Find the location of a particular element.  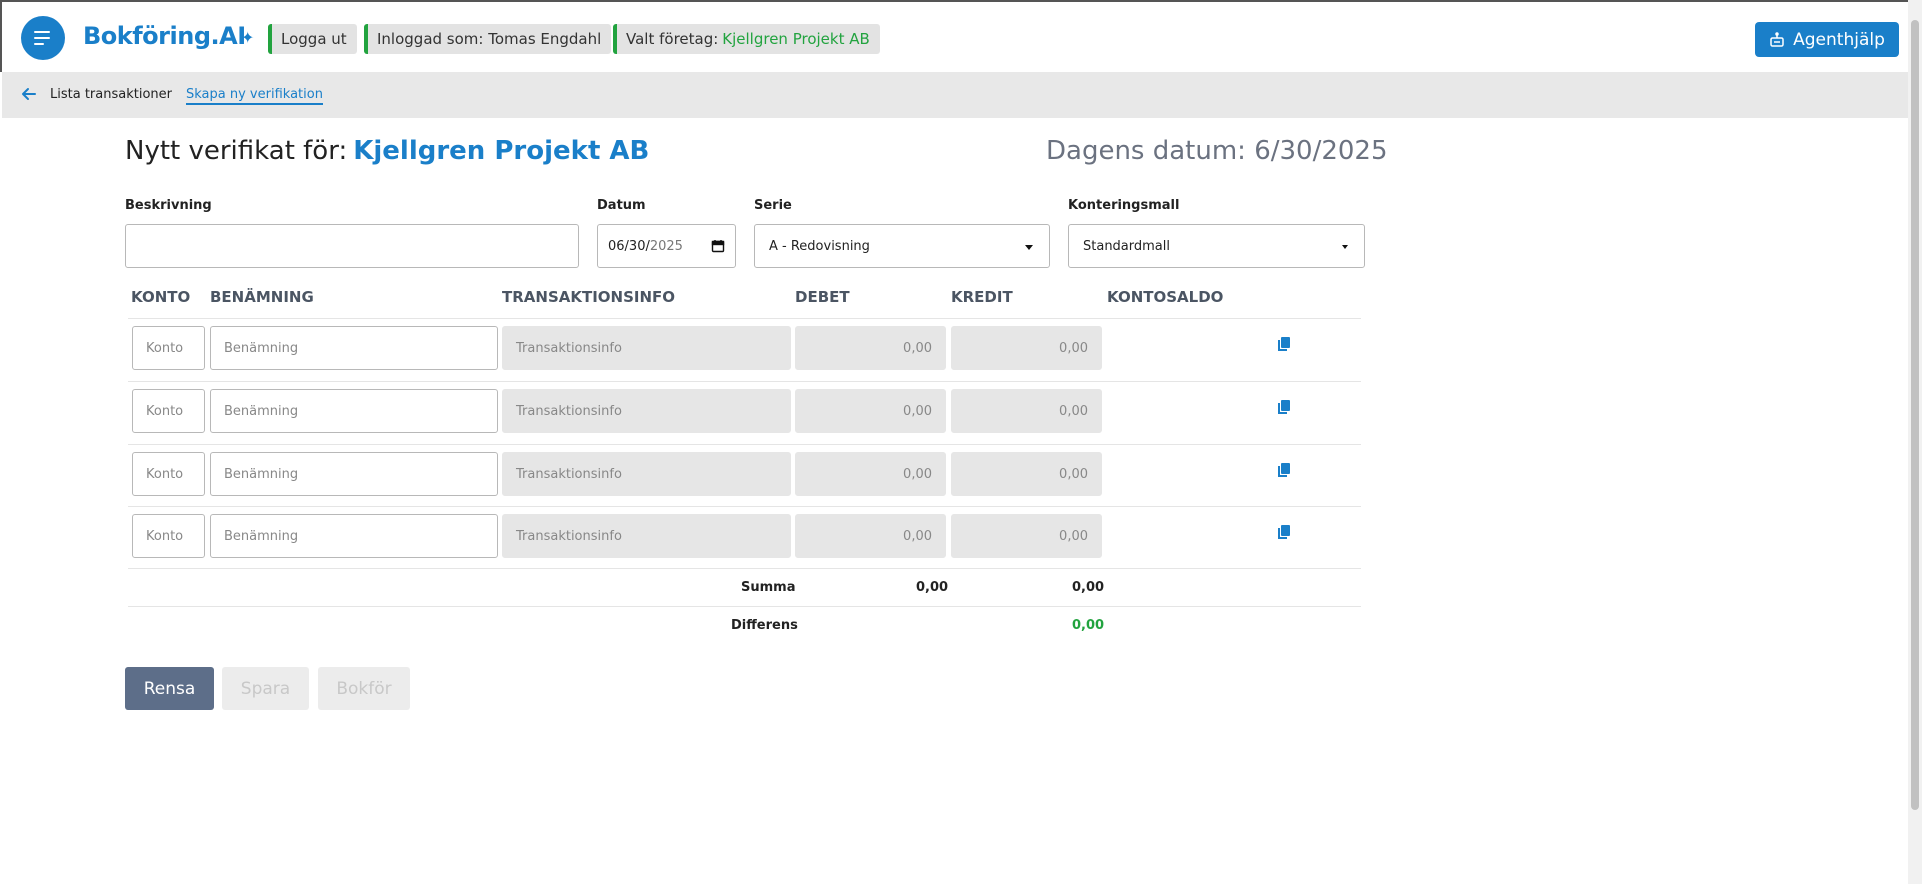

company-name: Kjellgren Projekt AB is located at coordinates (796, 39).